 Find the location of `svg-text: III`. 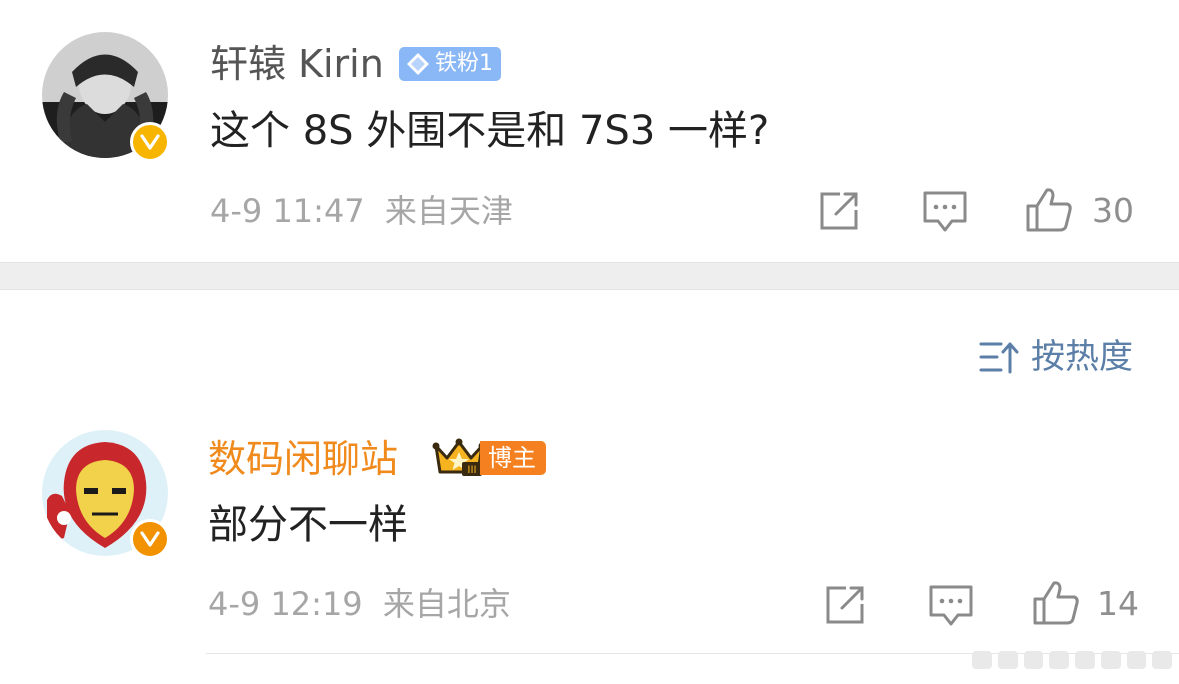

svg-text: III is located at coordinates (471, 470).